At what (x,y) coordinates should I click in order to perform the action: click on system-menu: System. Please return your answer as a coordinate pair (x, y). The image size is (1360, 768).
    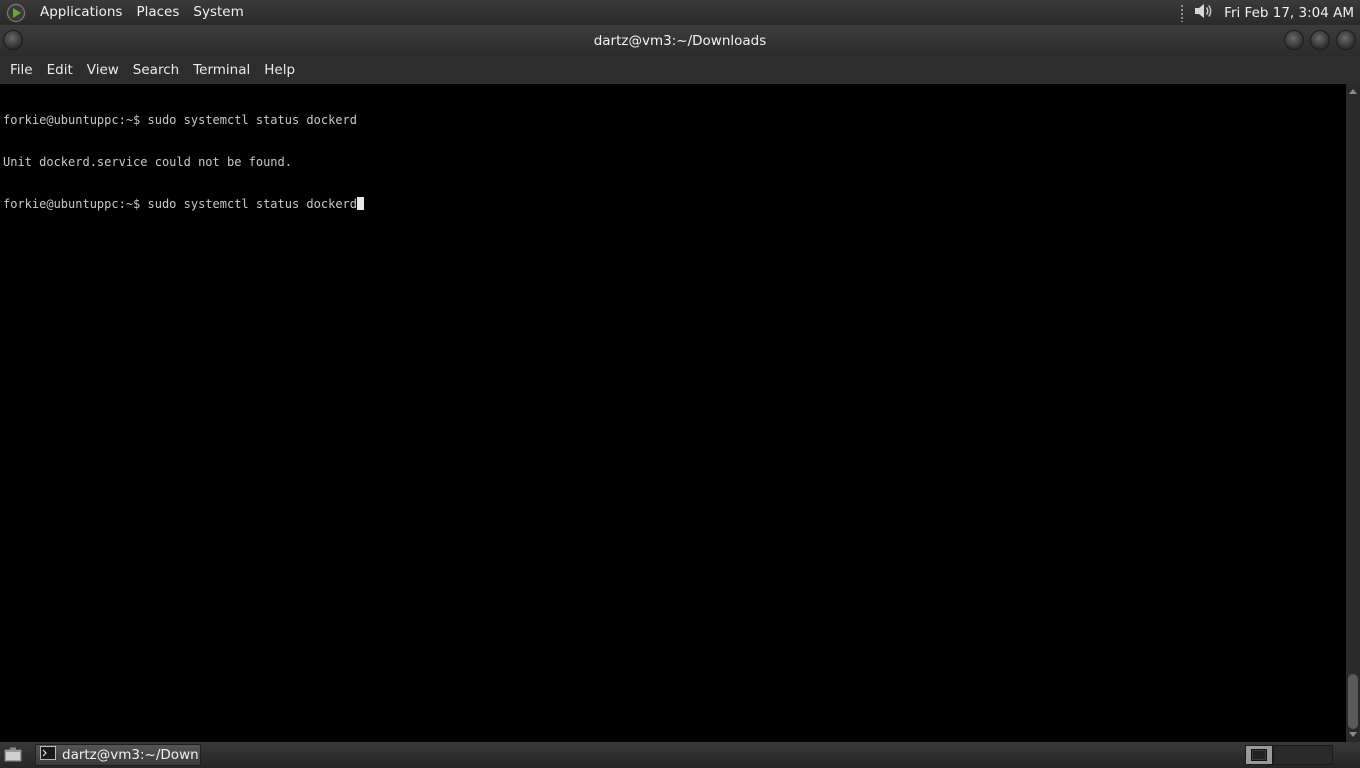
    Looking at the image, I should click on (218, 12).